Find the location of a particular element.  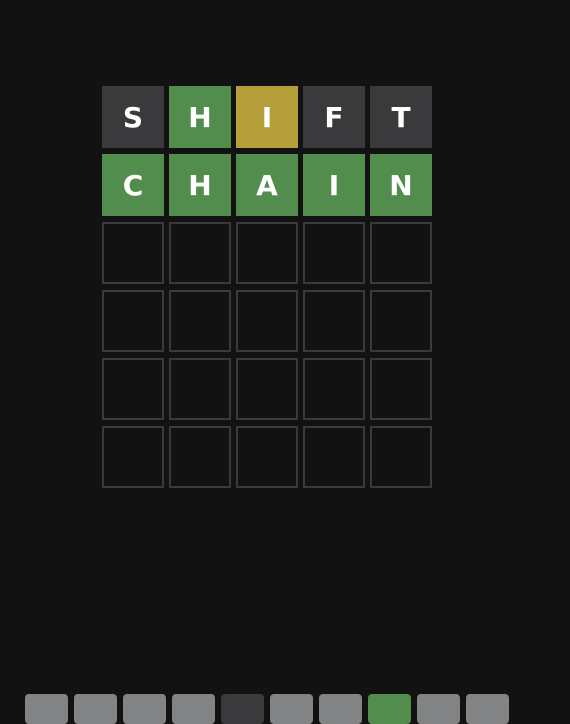

letter-tile: S is located at coordinates (133, 117).